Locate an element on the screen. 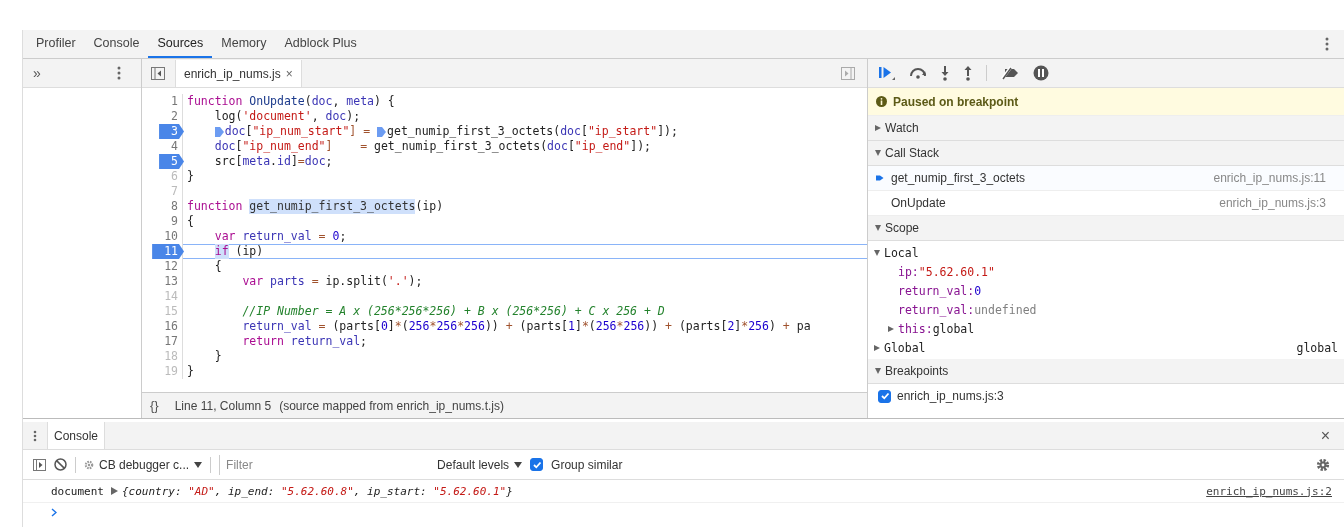 This screenshot has width=1344, height=527. scope-group: Local is located at coordinates (1106, 252).